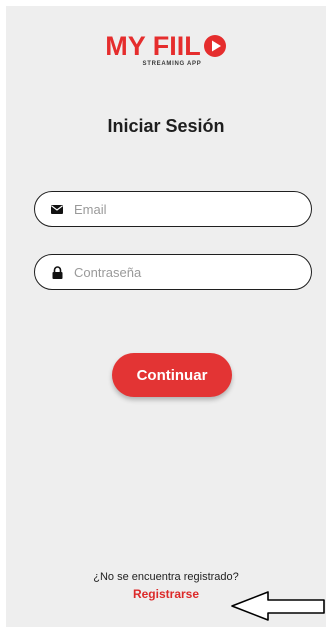 This screenshot has width=334, height=634. I want to click on email-field, so click(184, 209).